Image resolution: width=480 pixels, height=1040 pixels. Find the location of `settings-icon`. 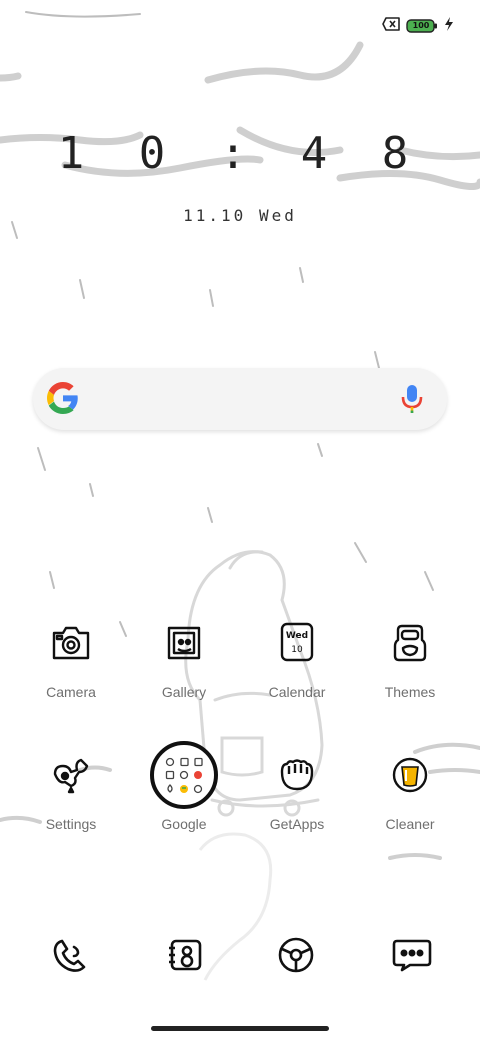

settings-icon is located at coordinates (71, 775).